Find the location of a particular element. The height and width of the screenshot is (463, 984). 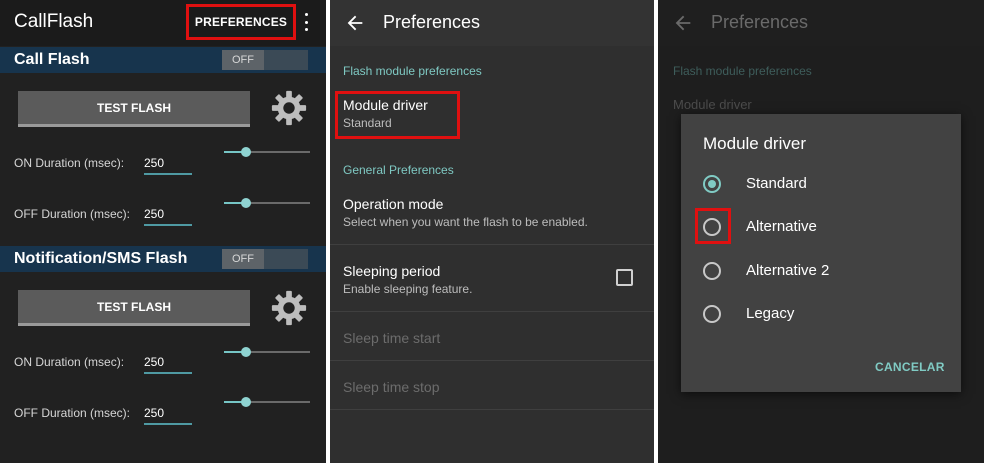

sleeping-period-summary: Enable sleeping feature. is located at coordinates (408, 289).